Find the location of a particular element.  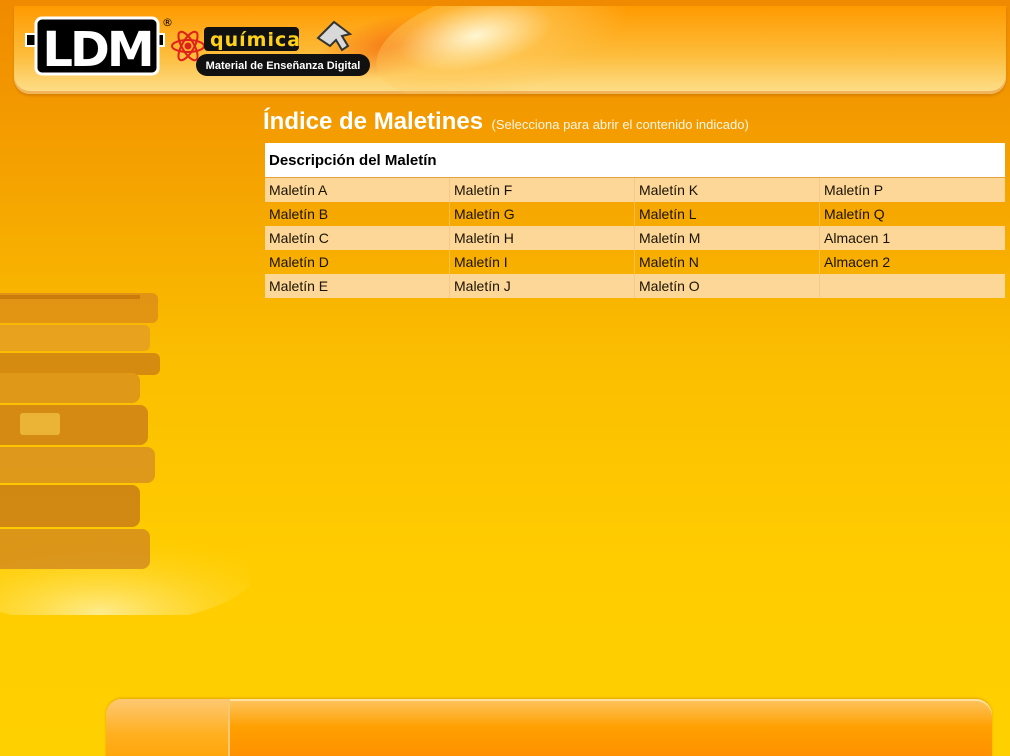

maletin-link: Maletín O is located at coordinates (727, 286).